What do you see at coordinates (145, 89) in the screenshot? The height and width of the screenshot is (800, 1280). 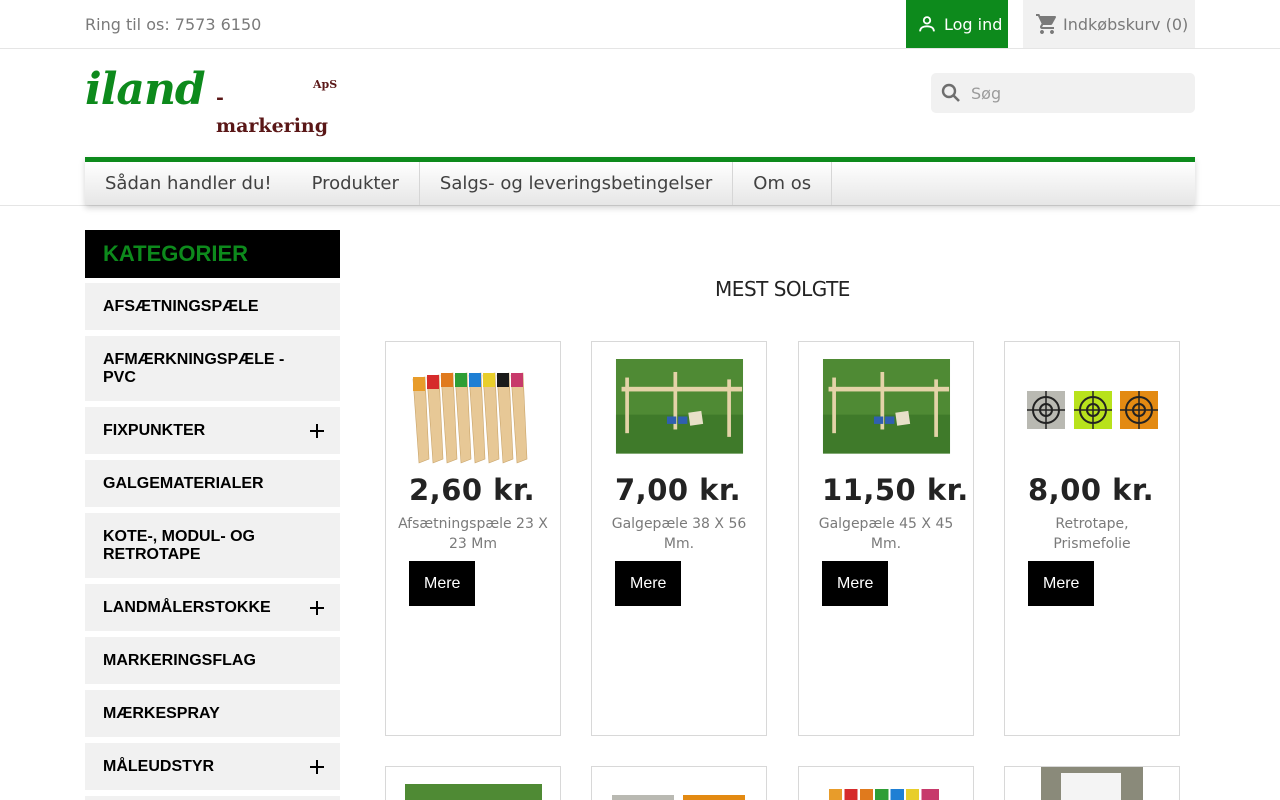 I see `logo-main-text: iland` at bounding box center [145, 89].